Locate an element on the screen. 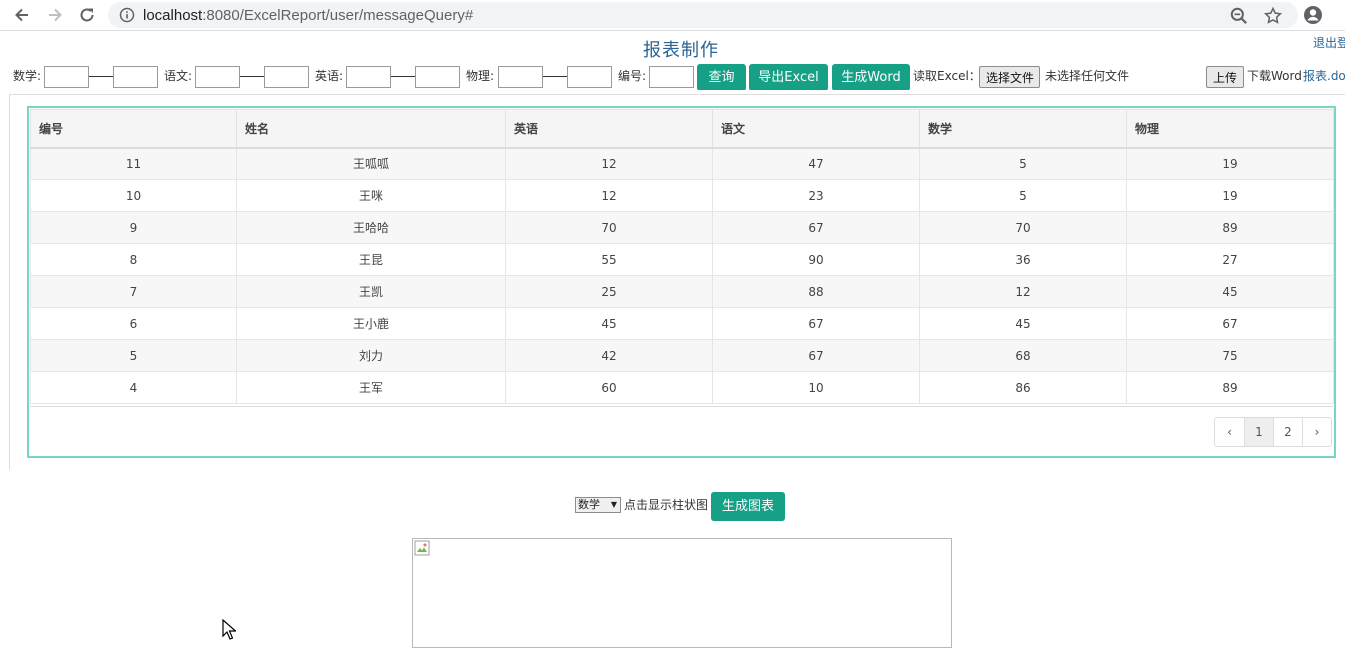 The width and height of the screenshot is (1345, 648). menu-dots-icon is located at coordinates (1341, 15).